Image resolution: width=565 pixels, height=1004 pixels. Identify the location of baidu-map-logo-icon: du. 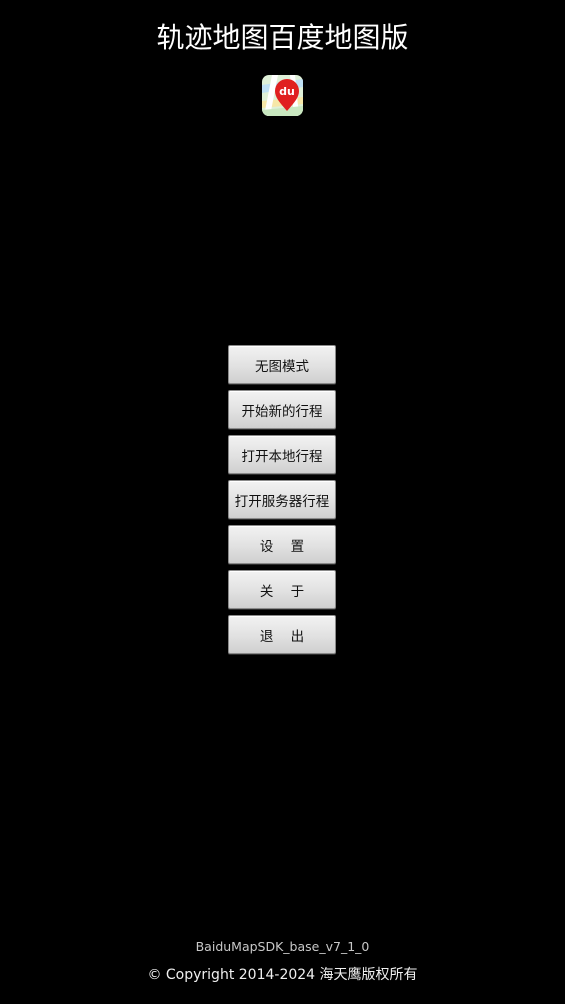
(282, 95).